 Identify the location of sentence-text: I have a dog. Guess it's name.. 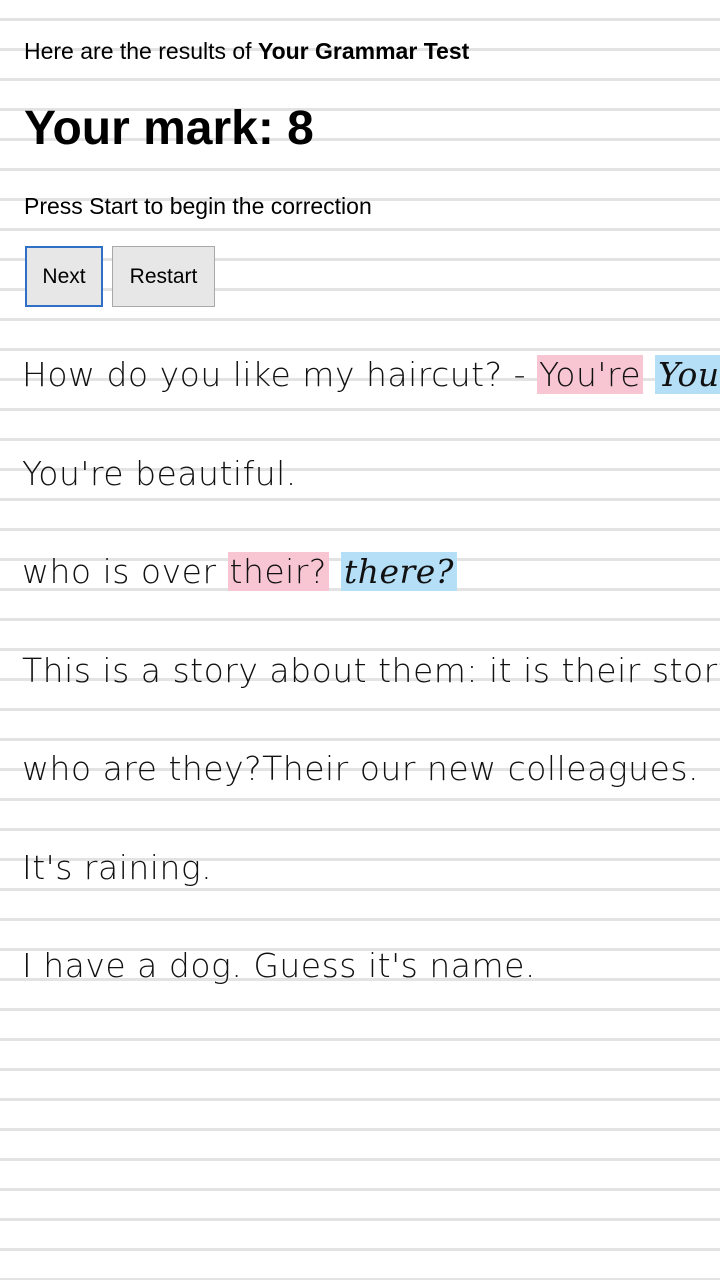
(279, 965).